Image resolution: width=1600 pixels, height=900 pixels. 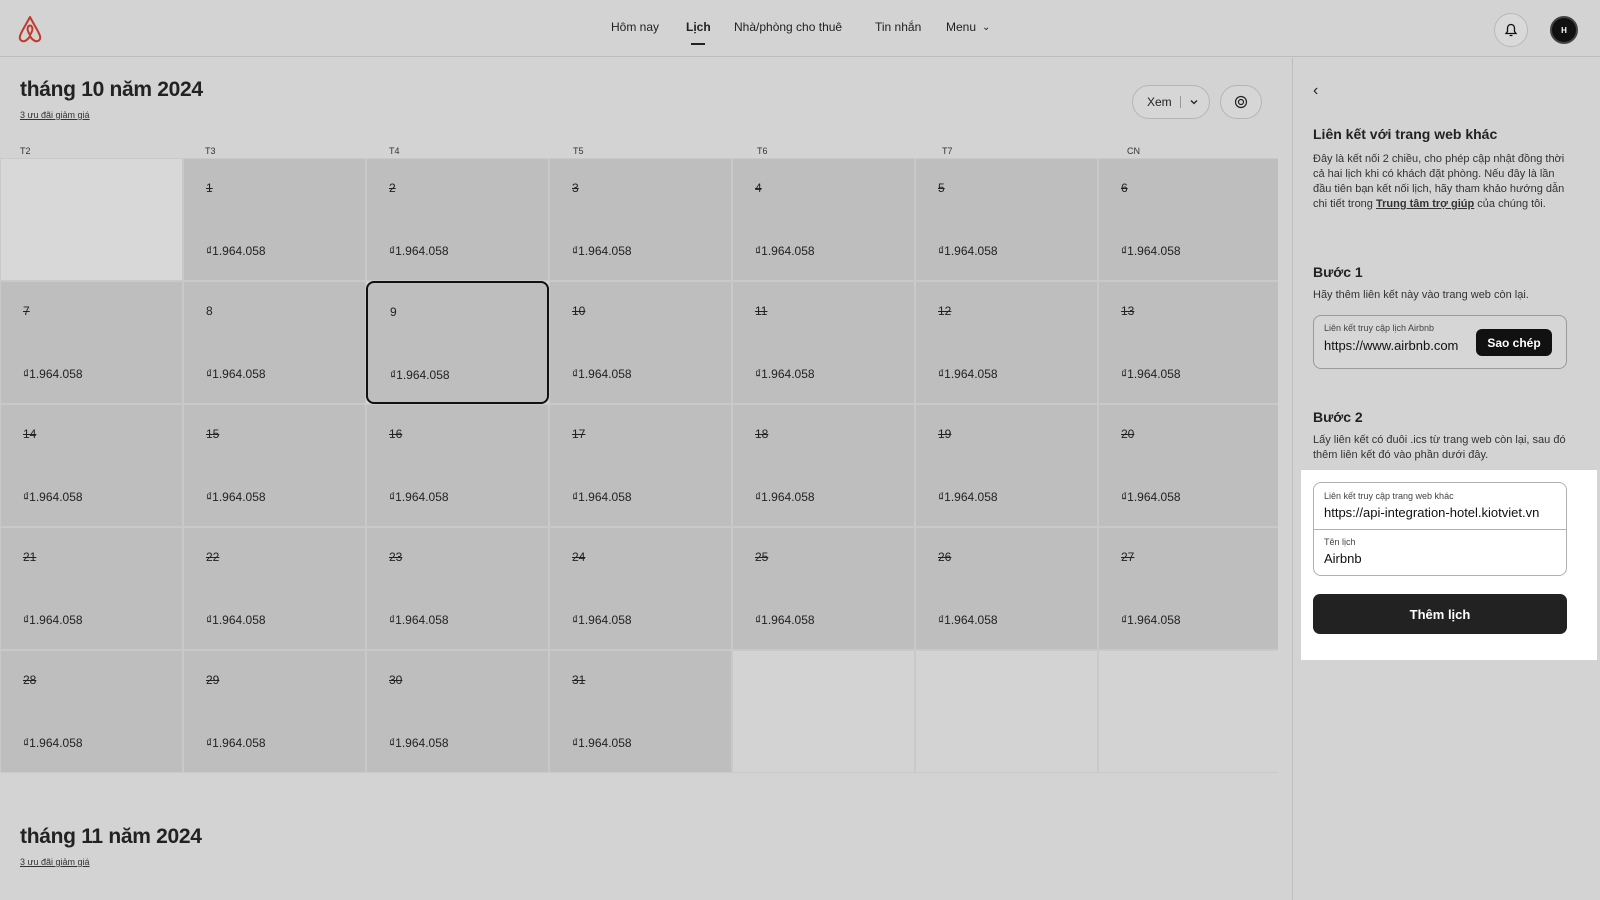 I want to click on calendar-day-cell: 21 ₫1.964.058, so click(x=91, y=588).